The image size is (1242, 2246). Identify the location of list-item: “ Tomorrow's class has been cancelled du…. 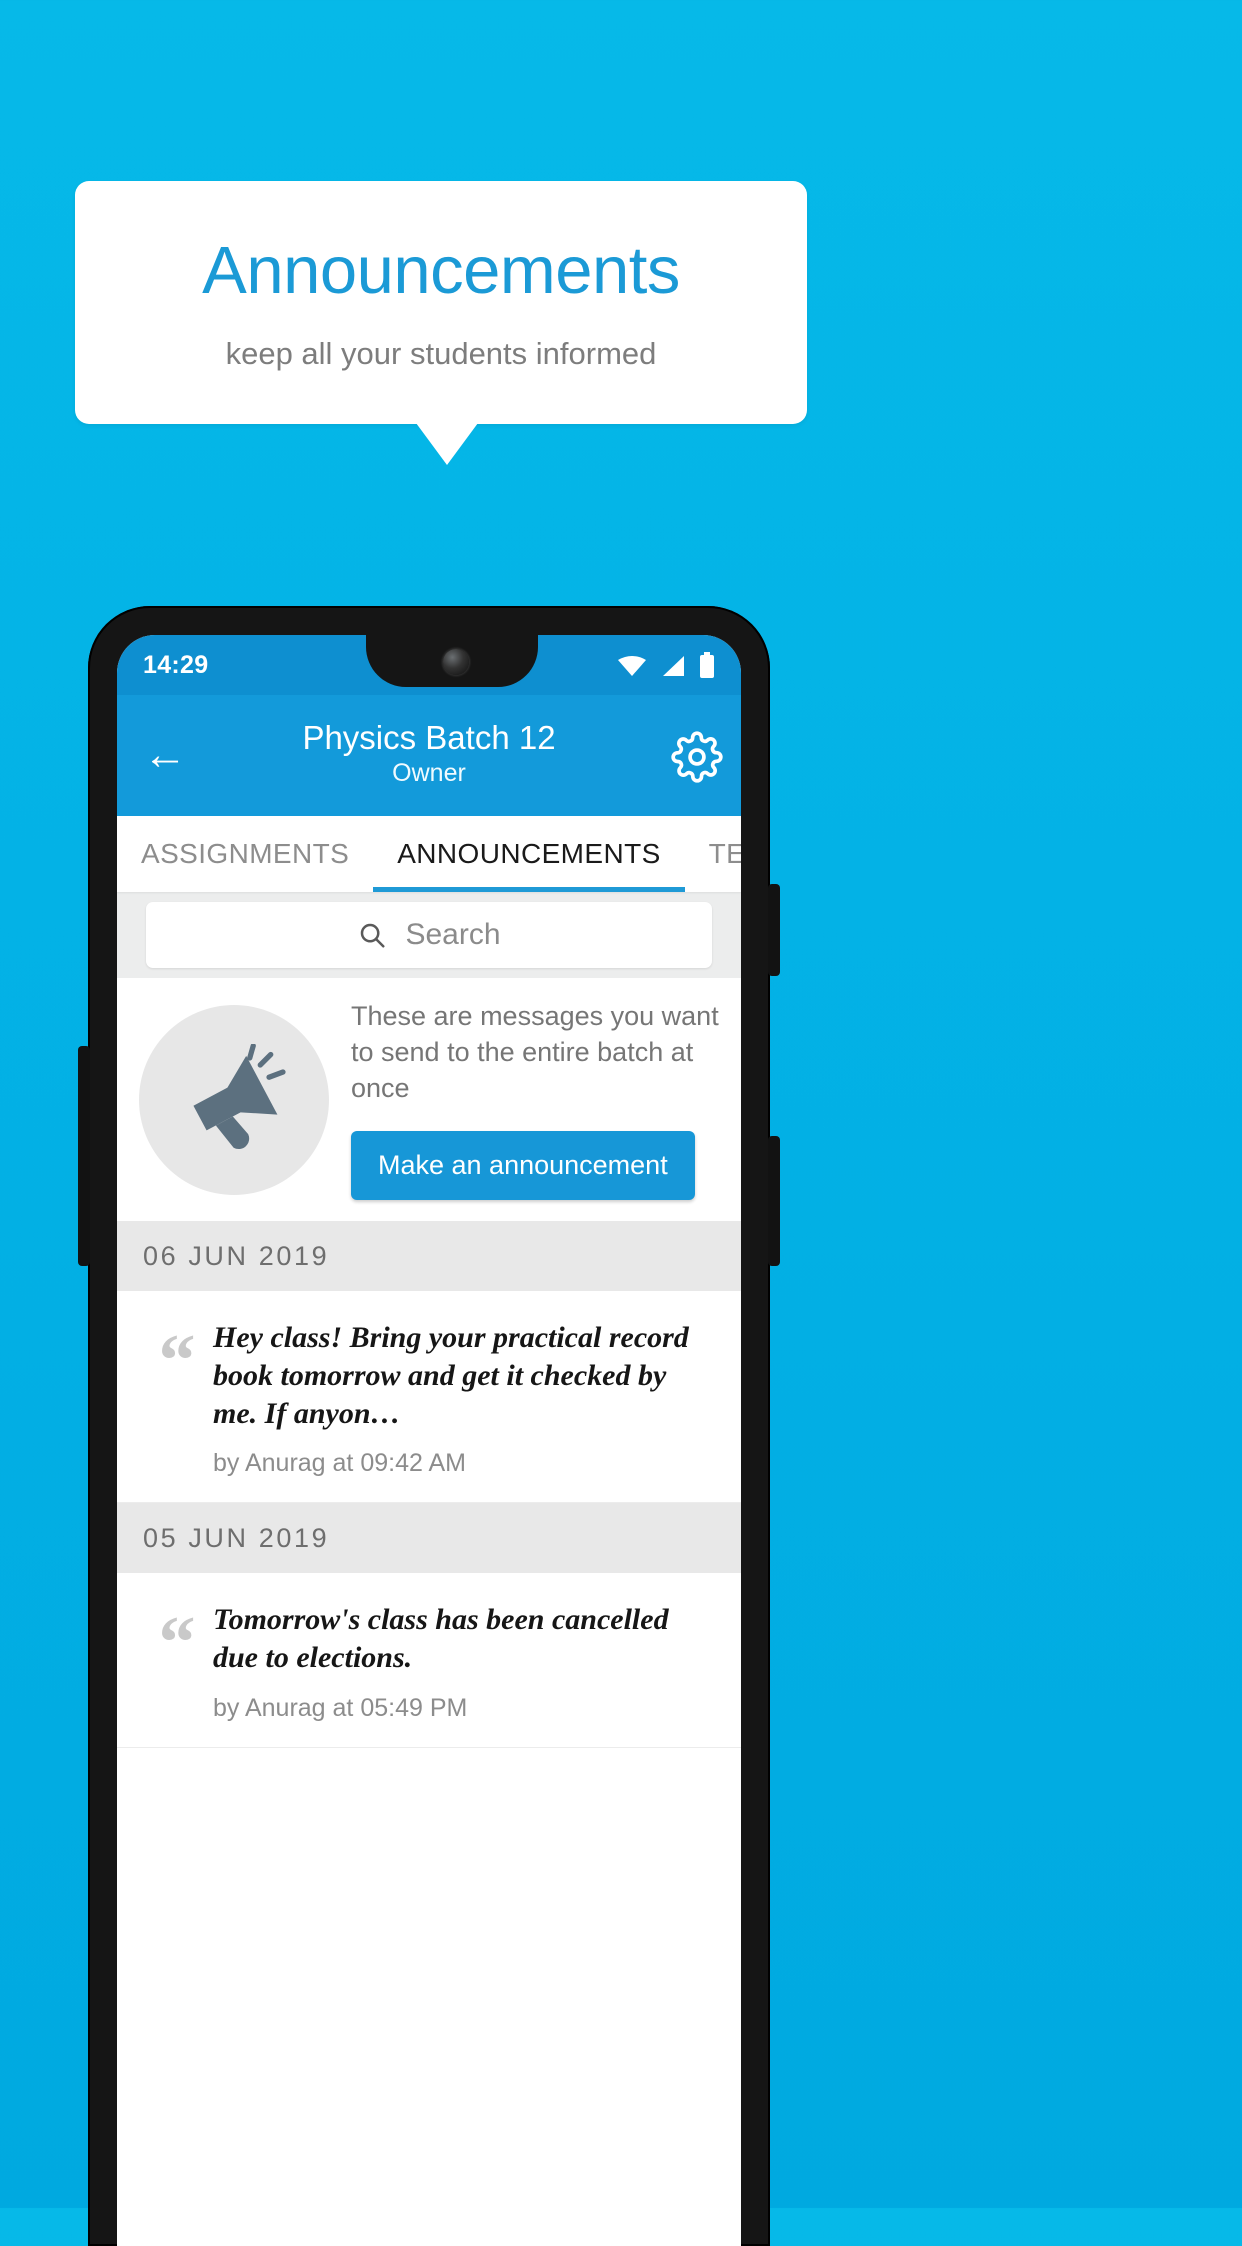
(429, 1660).